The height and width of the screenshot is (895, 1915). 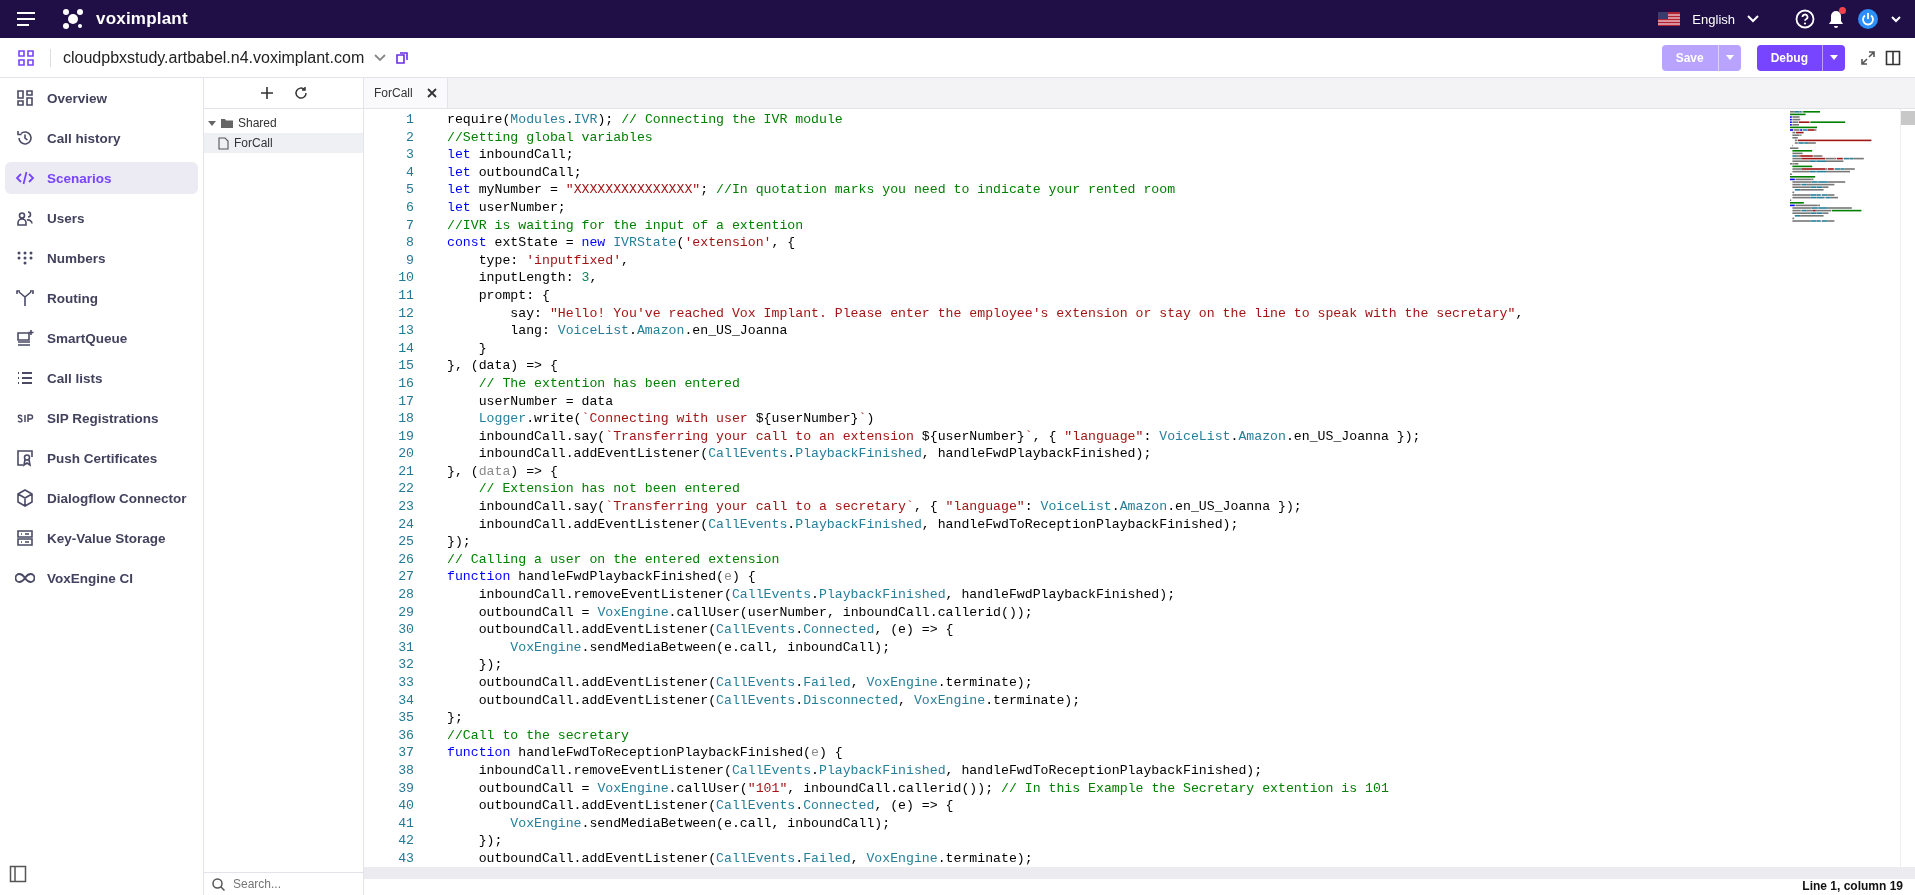 What do you see at coordinates (406, 630) in the screenshot?
I see `line-number: 30` at bounding box center [406, 630].